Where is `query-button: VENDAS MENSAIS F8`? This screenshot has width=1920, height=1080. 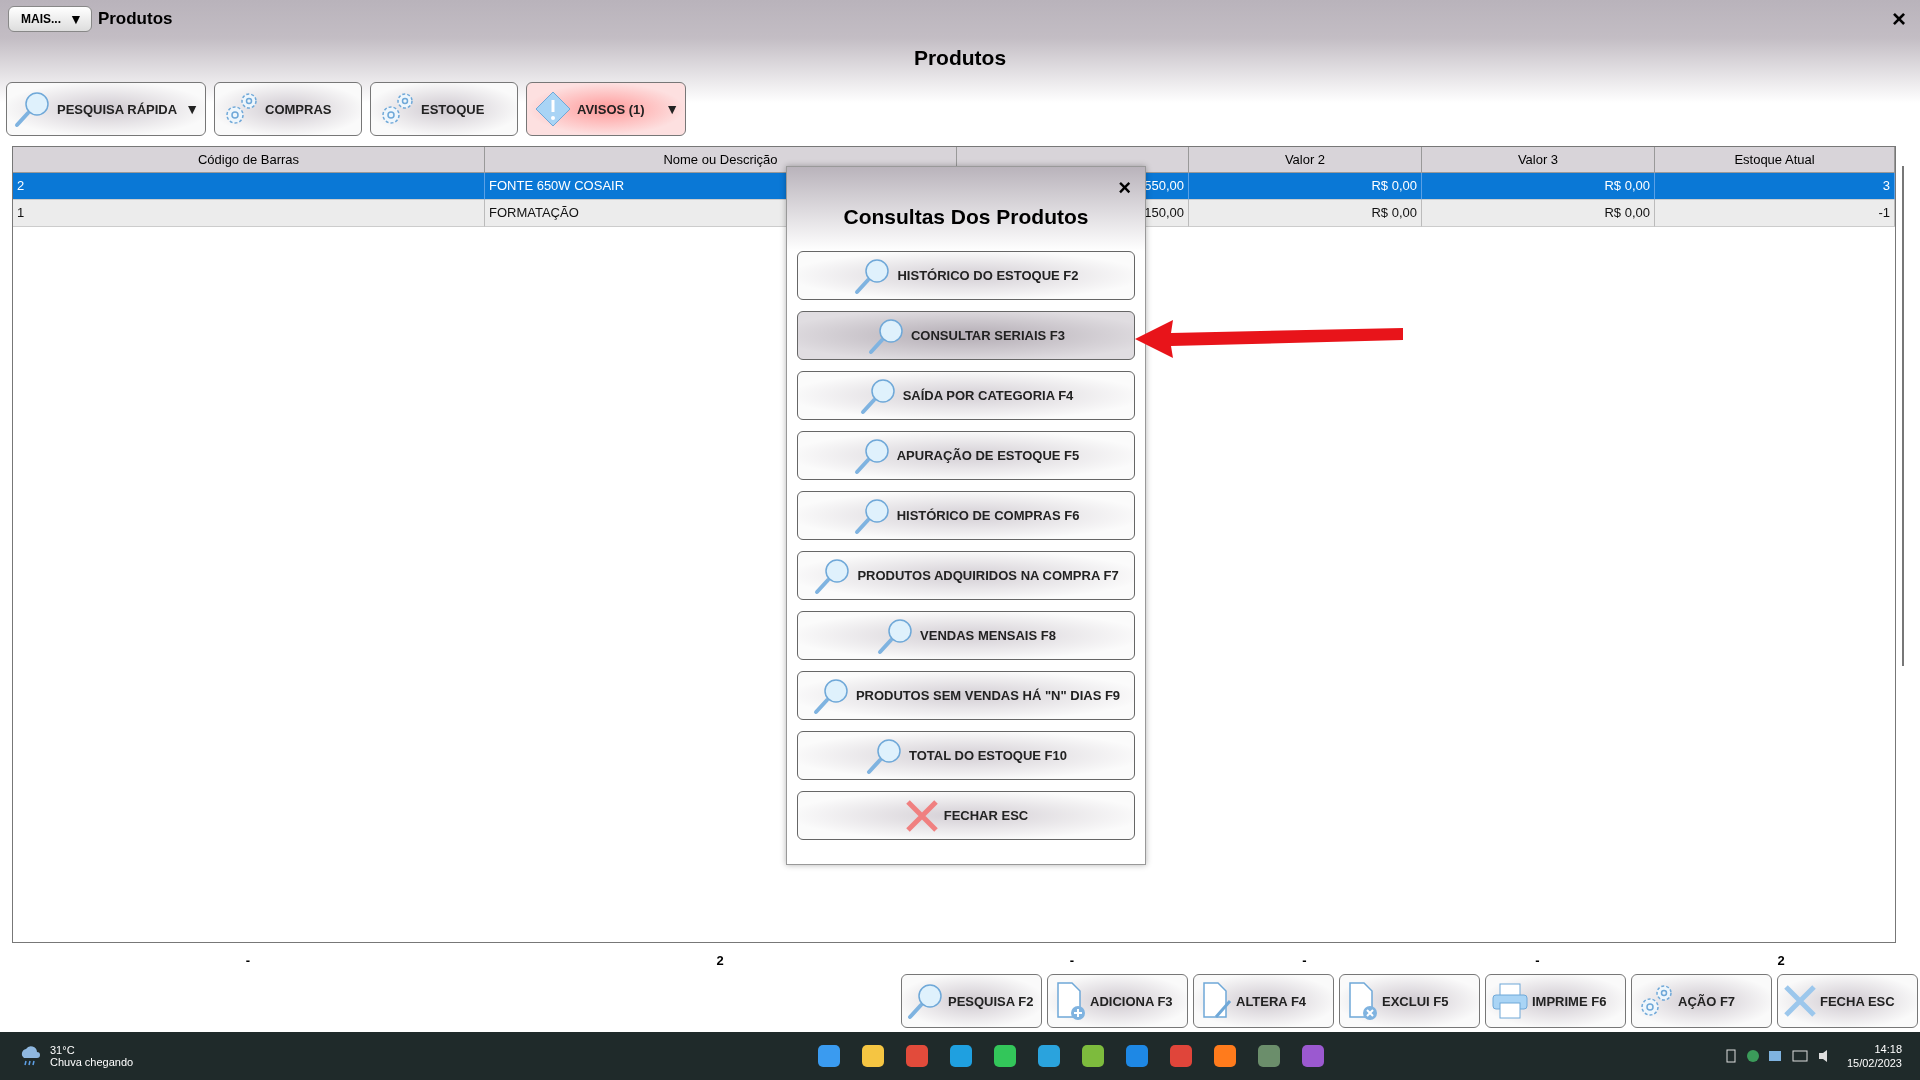
query-button: VENDAS MENSAIS F8 is located at coordinates (966, 635).